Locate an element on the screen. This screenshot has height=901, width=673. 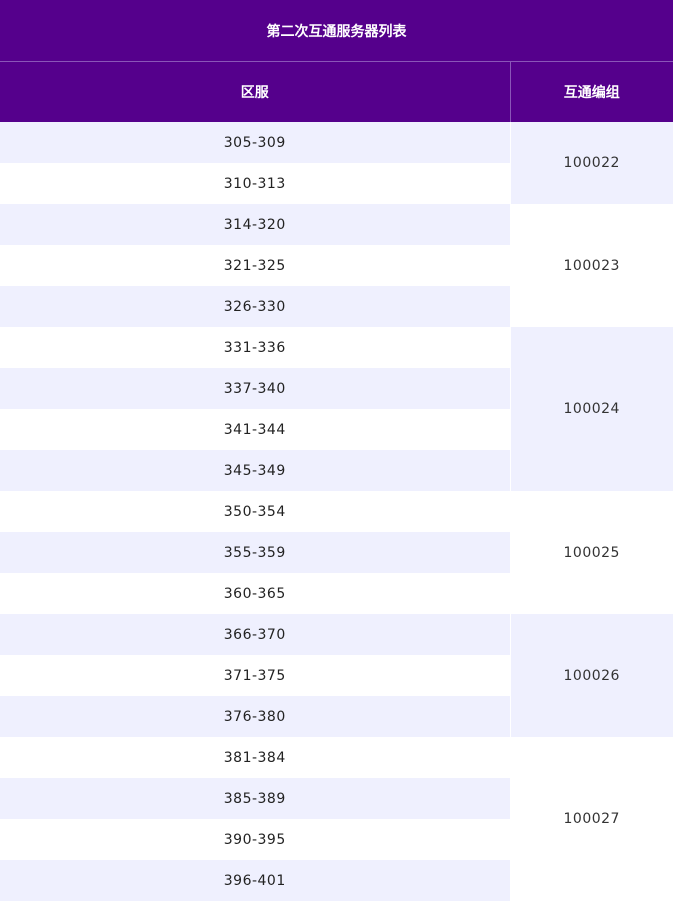
table-row: 305-309 100022 is located at coordinates (336, 163).